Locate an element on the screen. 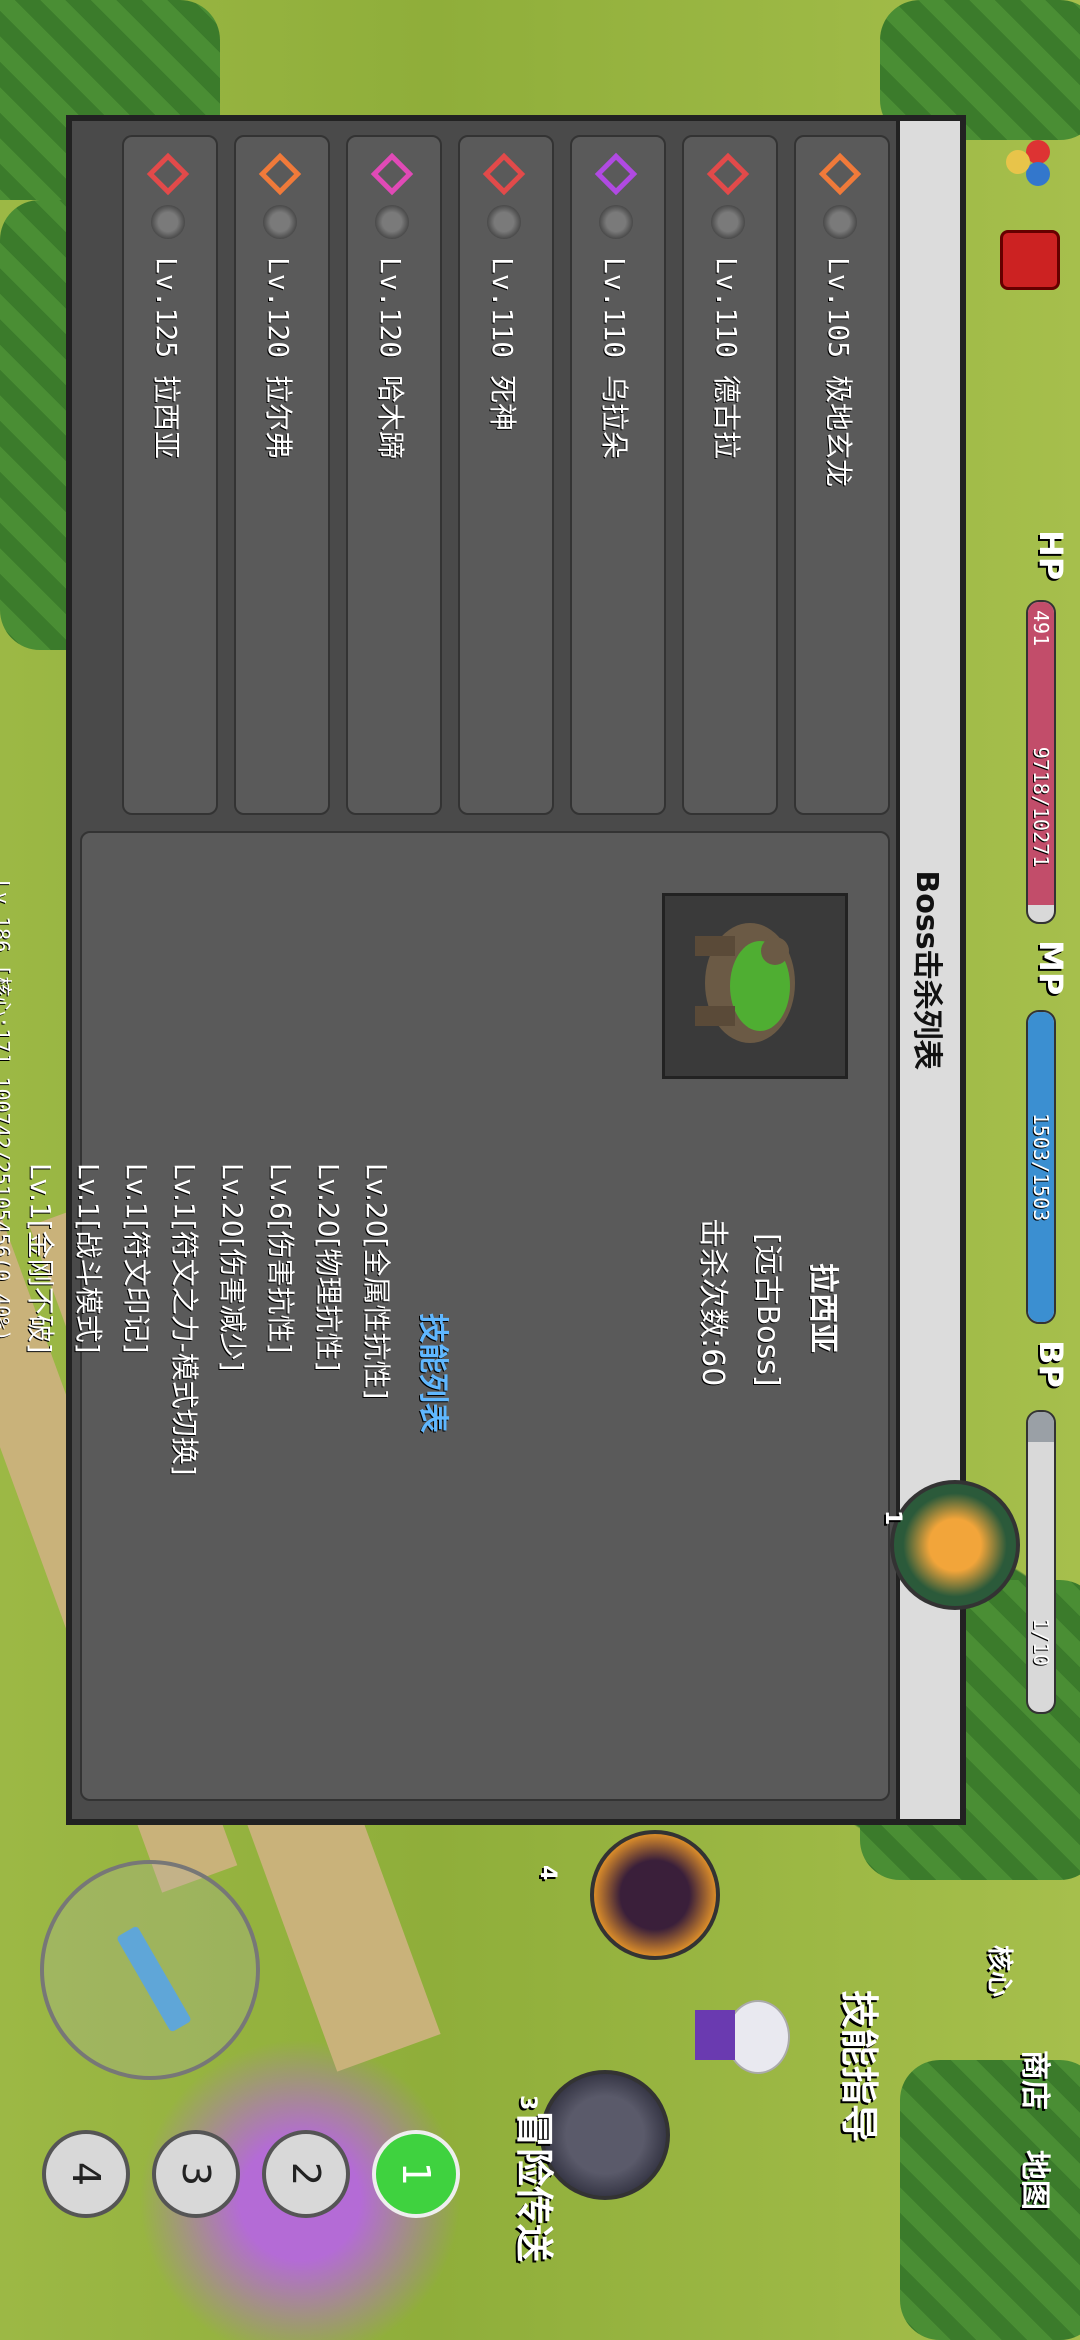 The image size is (1080, 2340). slot-button-1: 1 is located at coordinates (416, 2174).